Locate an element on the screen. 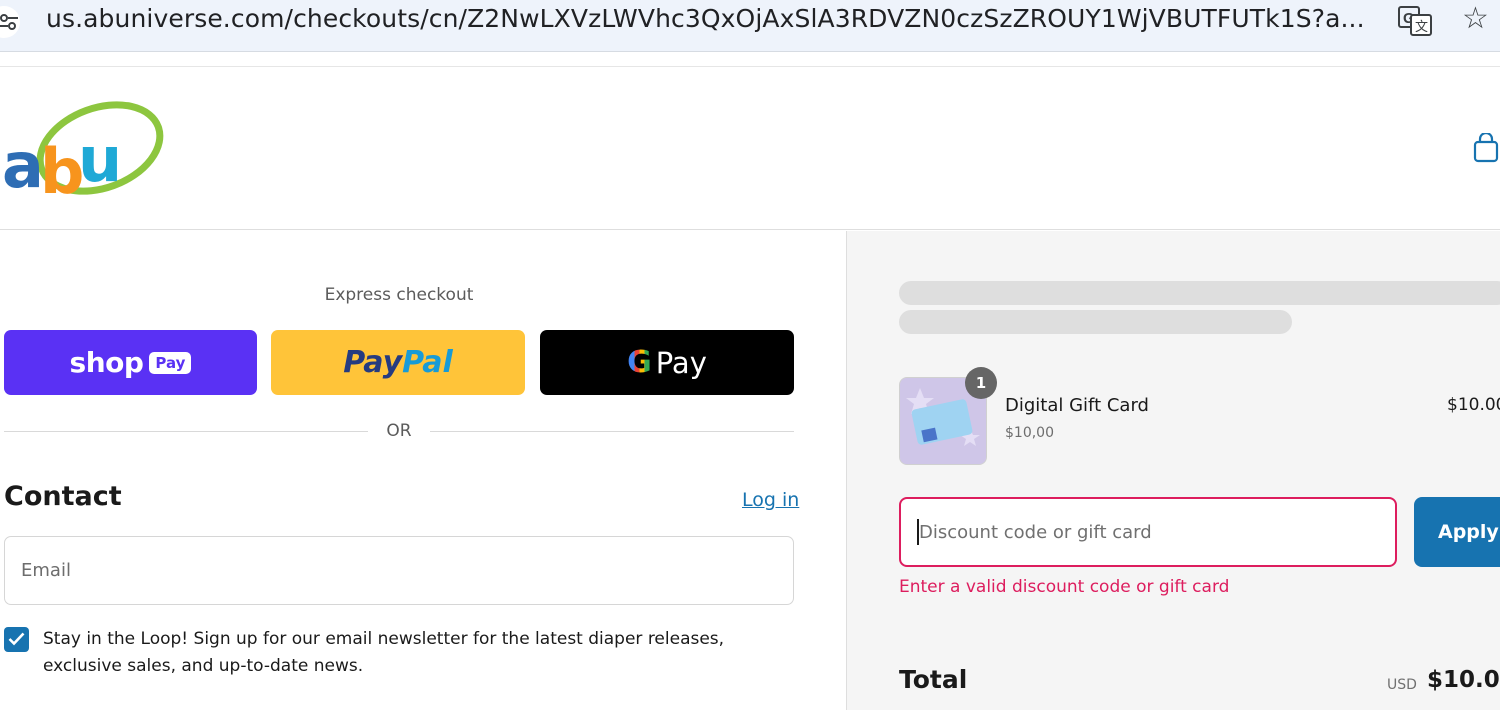  total-label: Total is located at coordinates (933, 679).